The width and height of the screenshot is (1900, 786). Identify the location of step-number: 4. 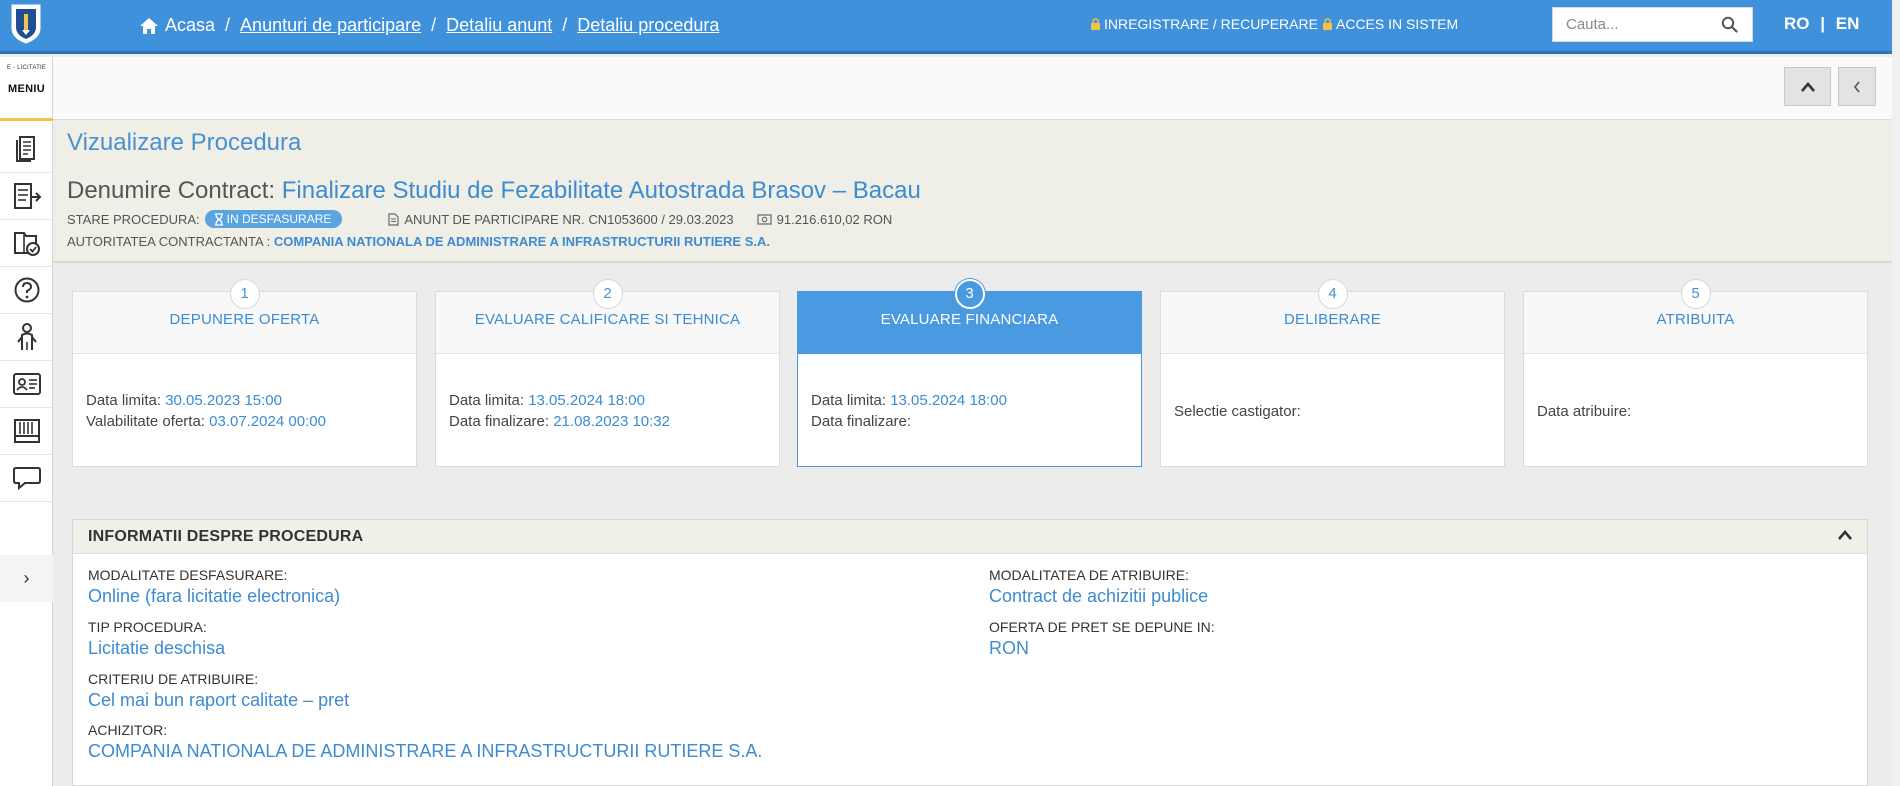
(1332, 294).